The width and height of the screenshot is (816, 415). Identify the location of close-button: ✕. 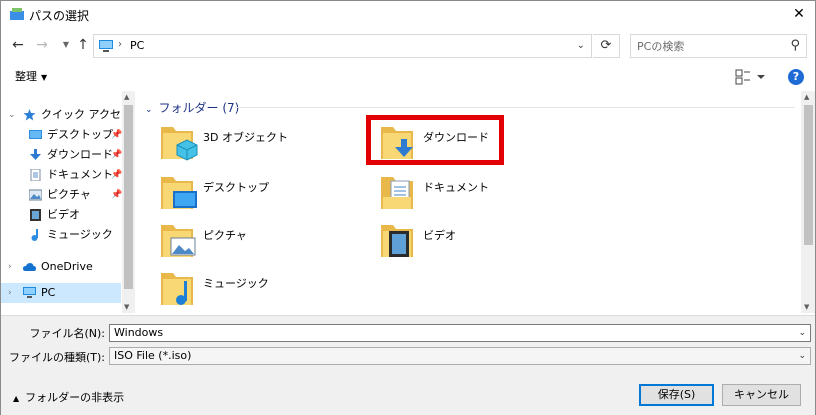
(799, 14).